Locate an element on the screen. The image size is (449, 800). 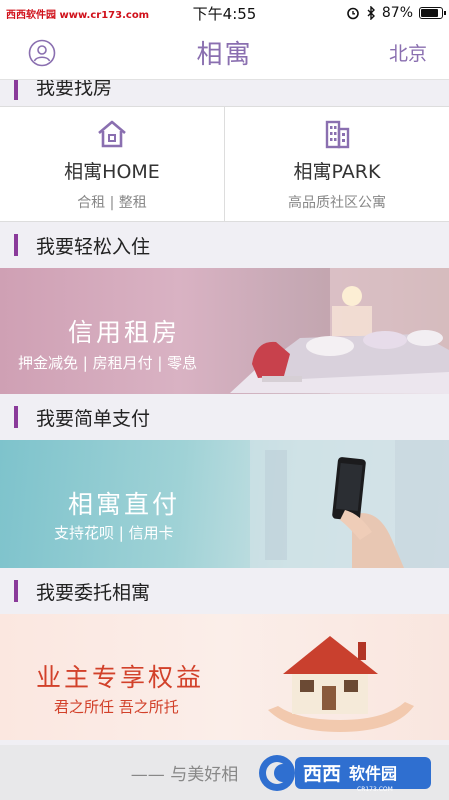
banner-subtitle: 押金减免 | 房租月付 | 零息 is located at coordinates (108, 363).